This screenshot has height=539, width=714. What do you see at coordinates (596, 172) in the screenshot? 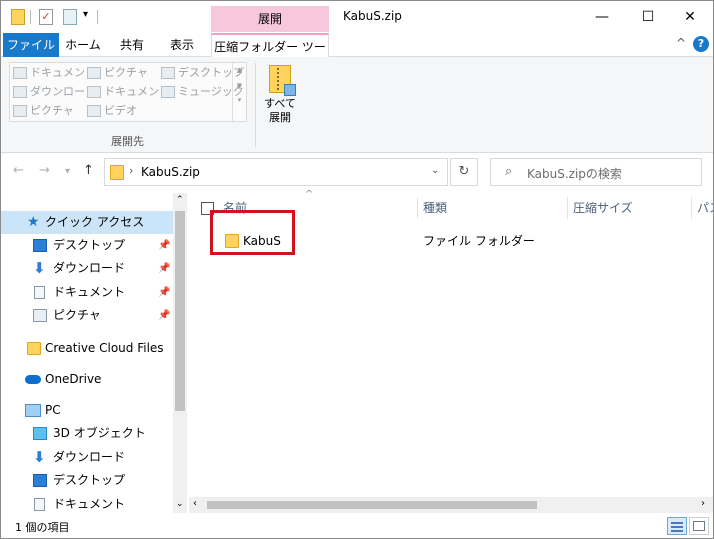
I see `search-box: ⌕ KabuS.zipの検索` at bounding box center [596, 172].